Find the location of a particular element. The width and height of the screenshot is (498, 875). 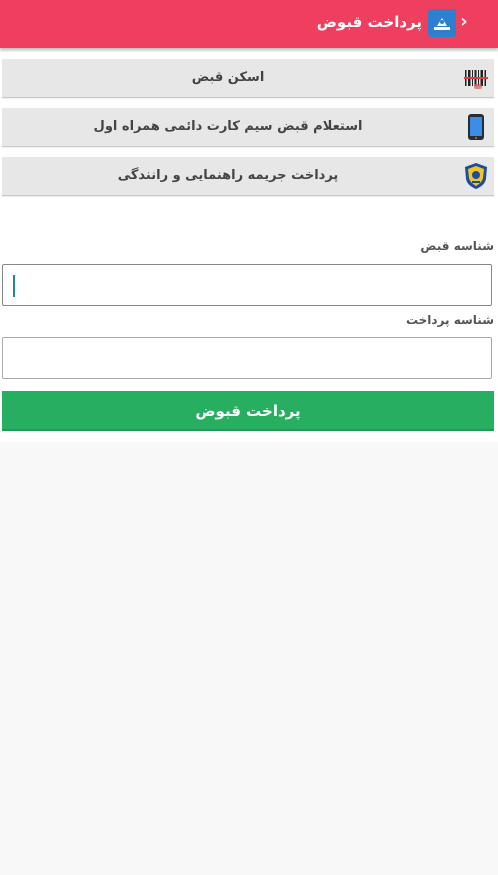

app-header: ‹ پرداخت قبوض is located at coordinates (249, 24).